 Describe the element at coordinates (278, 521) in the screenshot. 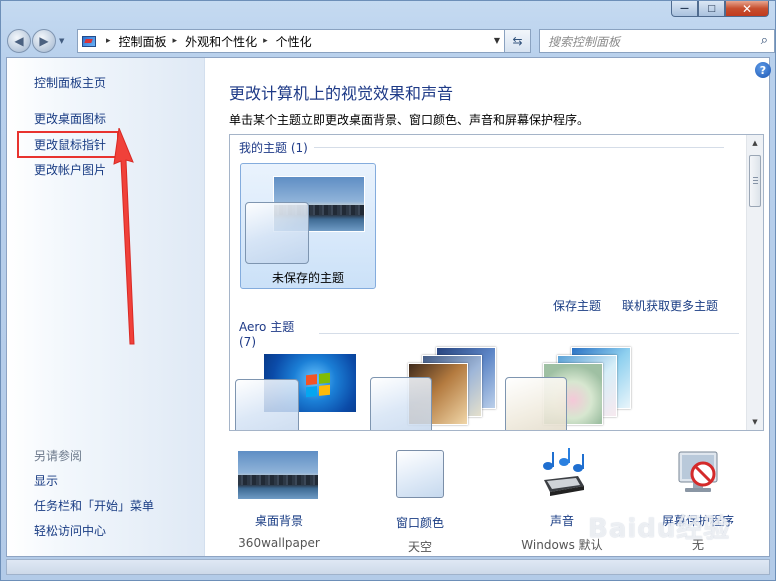

I see `desktop-background-label: 桌面背景` at that location.